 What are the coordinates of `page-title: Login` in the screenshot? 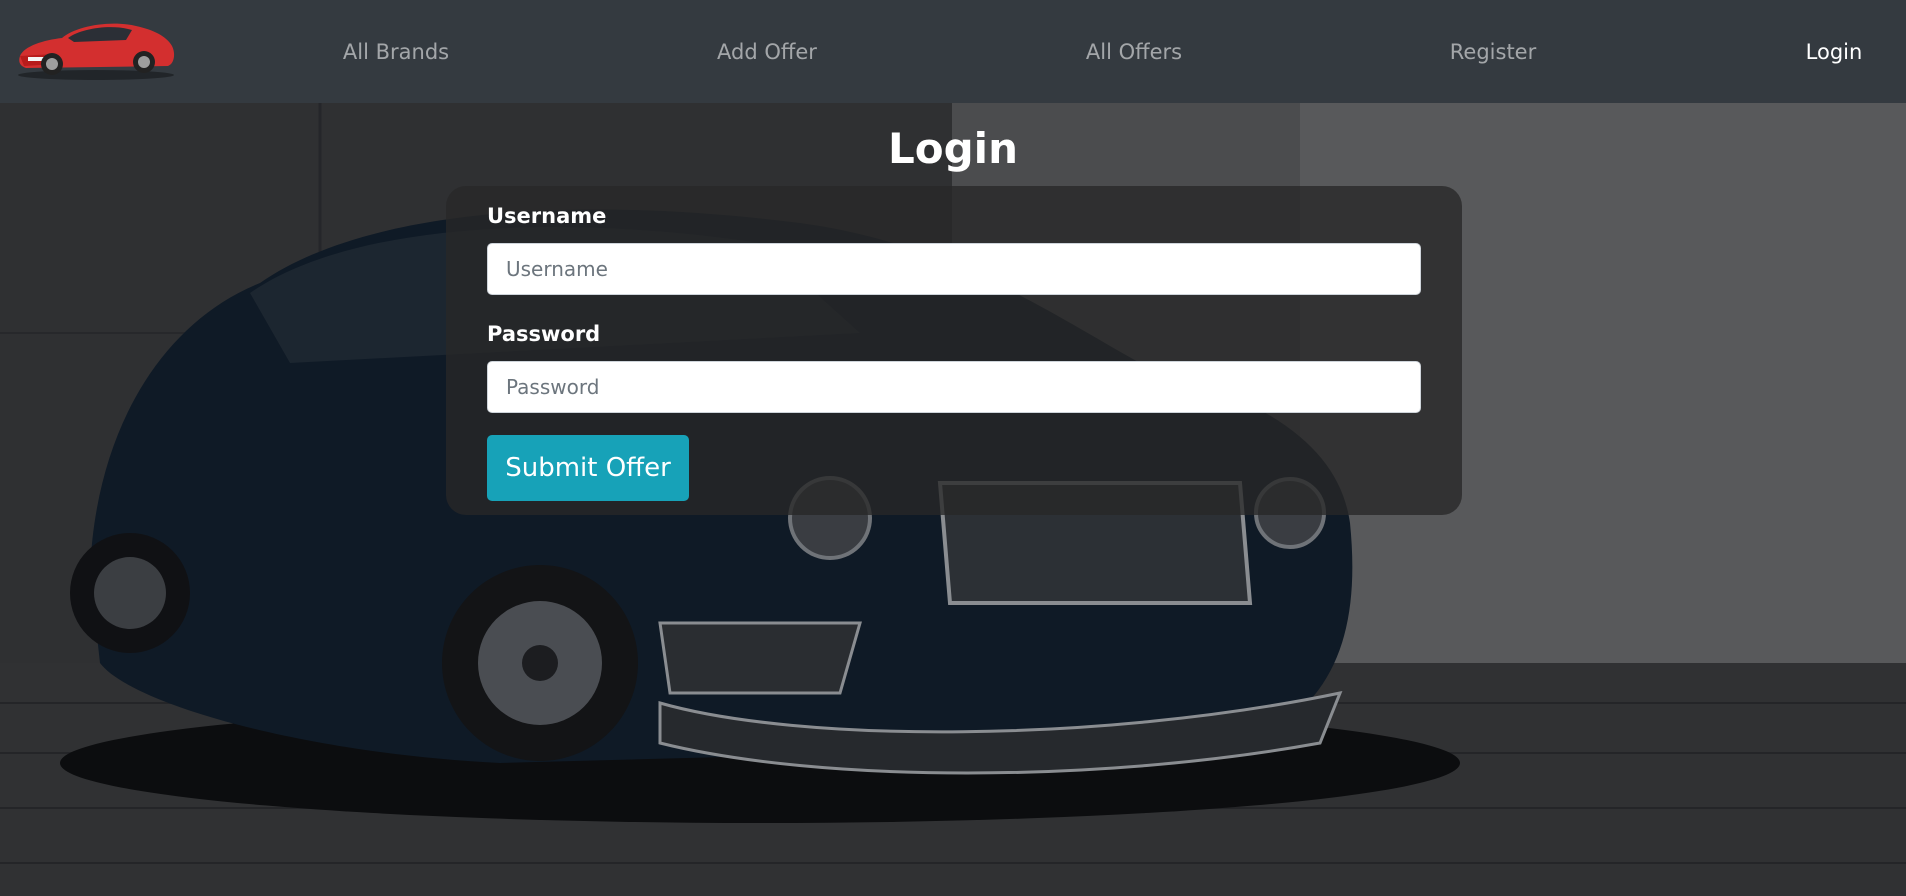 It's located at (953, 148).